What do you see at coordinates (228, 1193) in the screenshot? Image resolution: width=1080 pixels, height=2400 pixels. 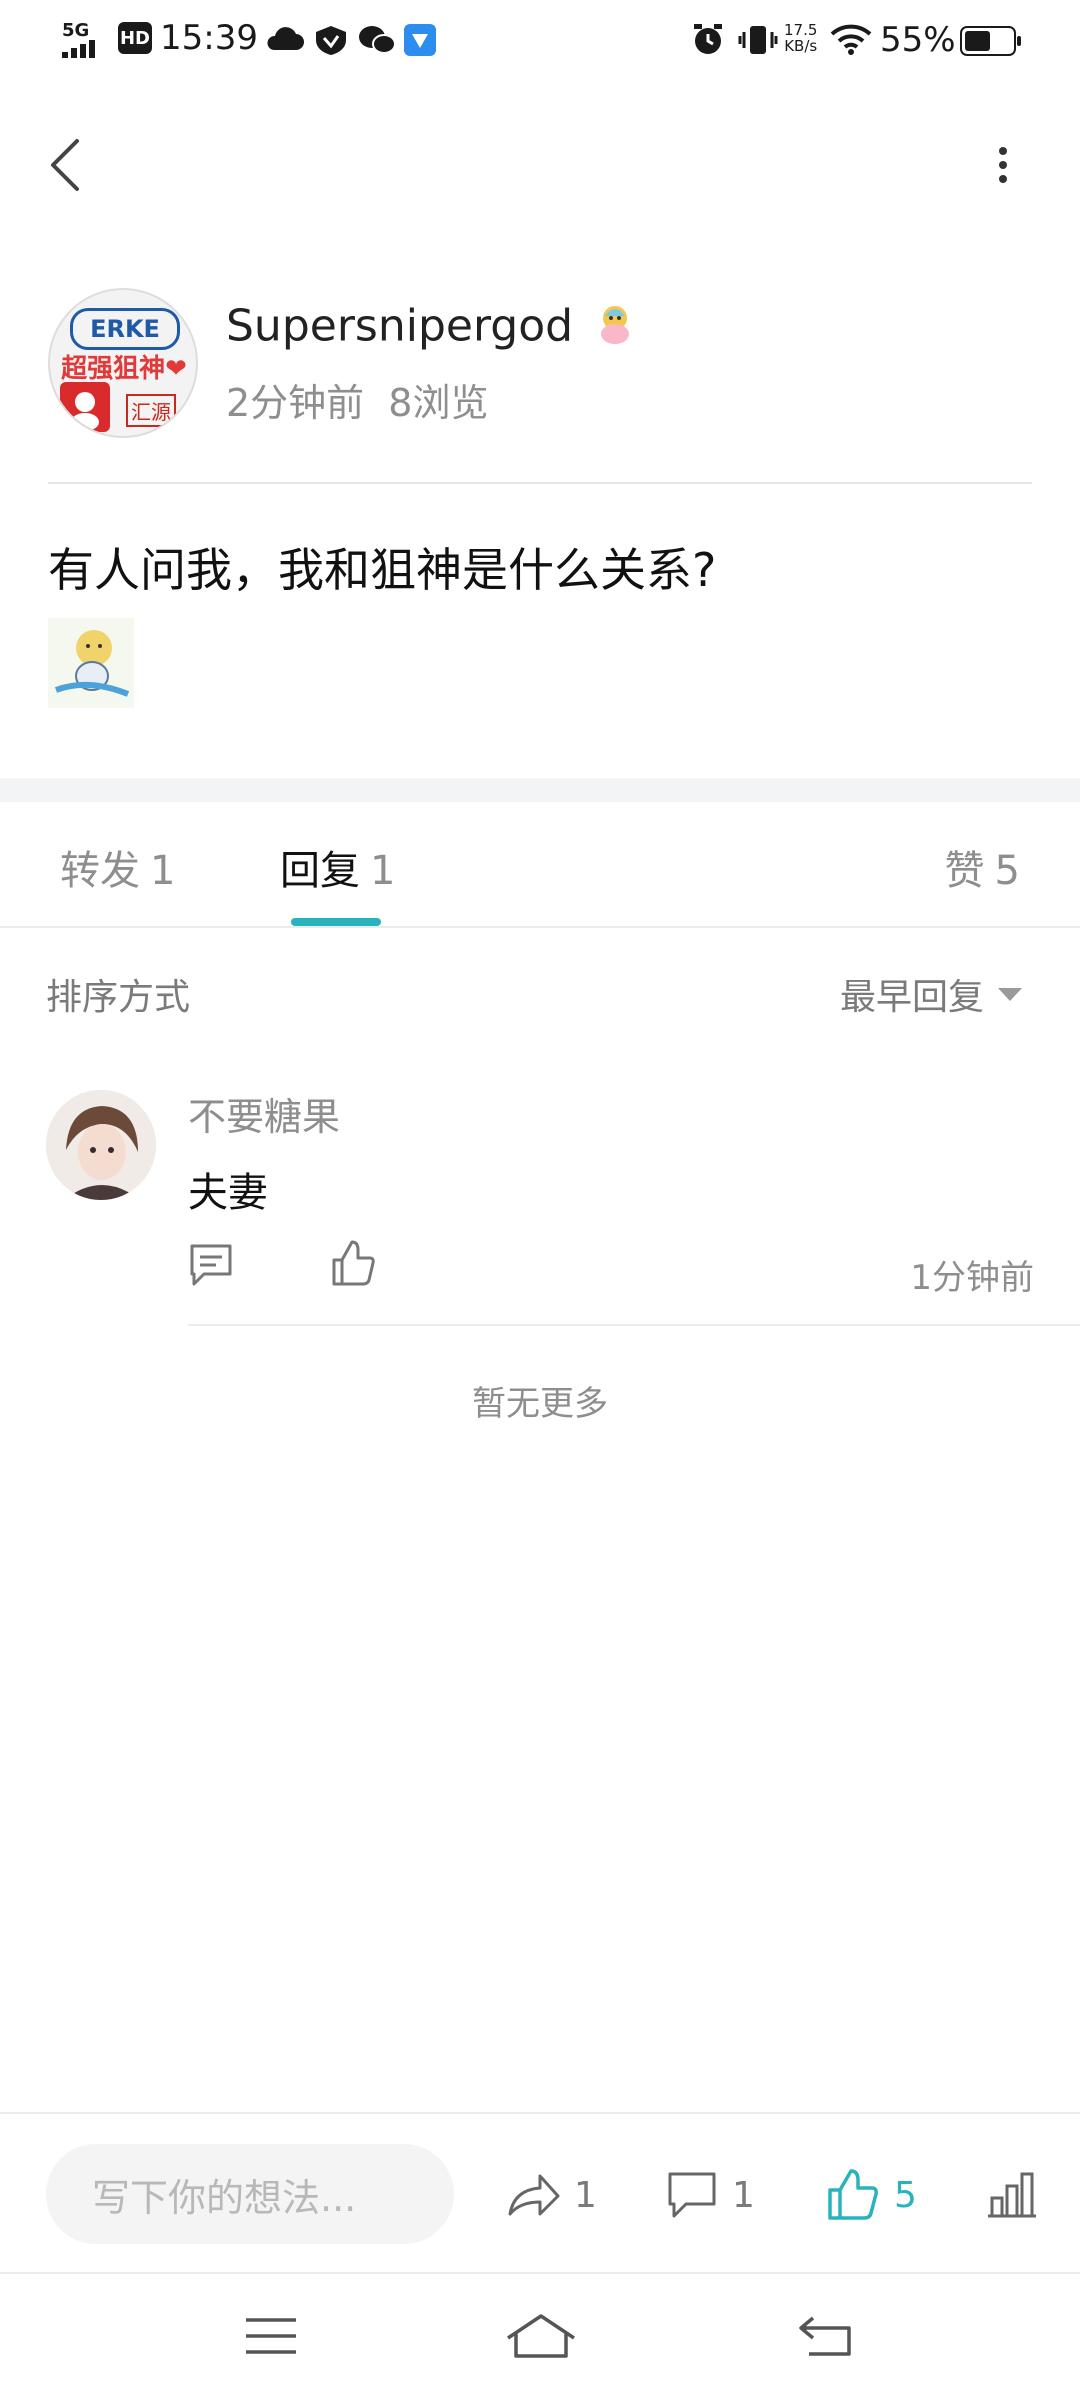 I see `comment-text: 夫妻` at bounding box center [228, 1193].